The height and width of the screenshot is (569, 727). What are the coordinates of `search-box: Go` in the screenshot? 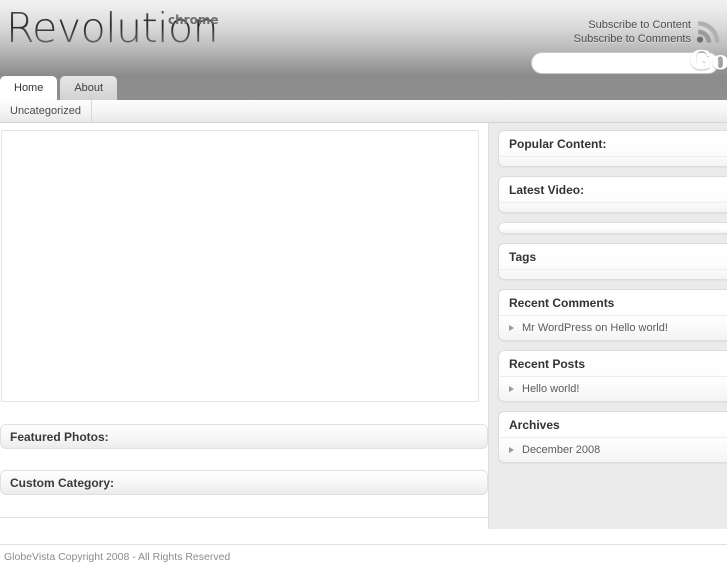 It's located at (629, 61).